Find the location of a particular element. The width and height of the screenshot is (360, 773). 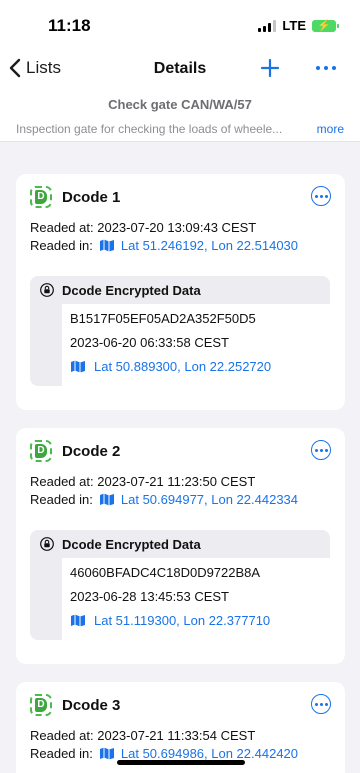

card-title: Dcode 1 is located at coordinates (91, 197).